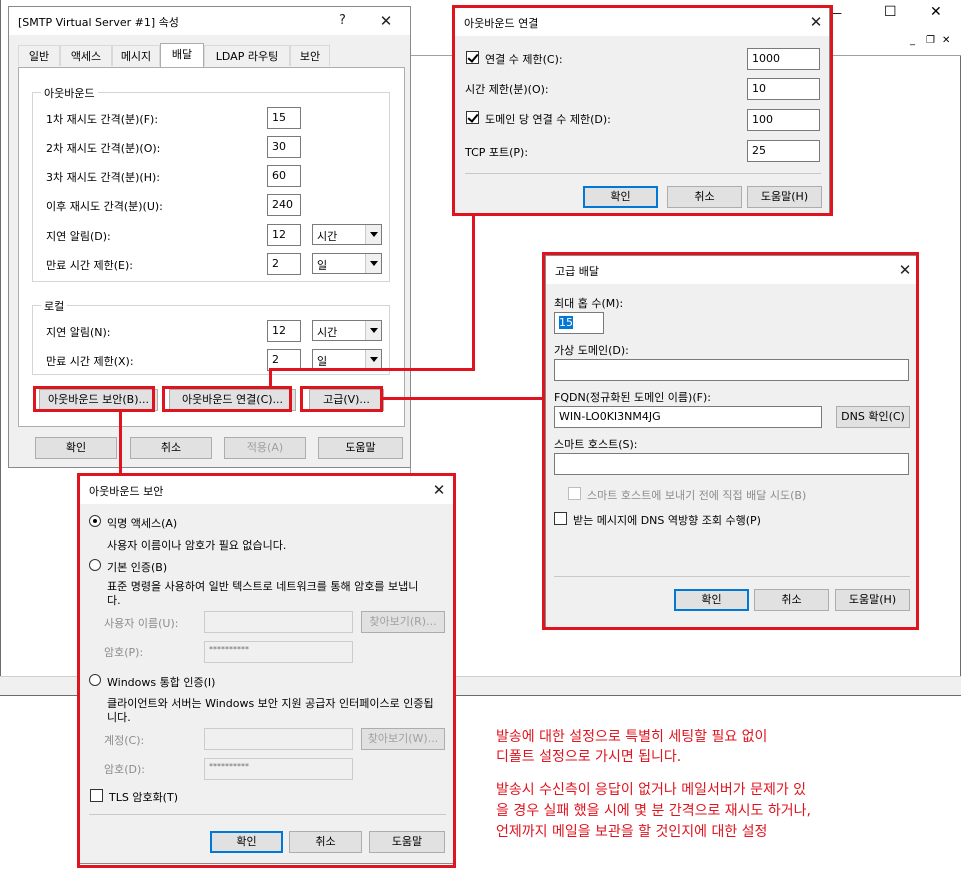 This screenshot has width=961, height=870. What do you see at coordinates (278, 769) in the screenshot?
I see `password2-input: **********` at bounding box center [278, 769].